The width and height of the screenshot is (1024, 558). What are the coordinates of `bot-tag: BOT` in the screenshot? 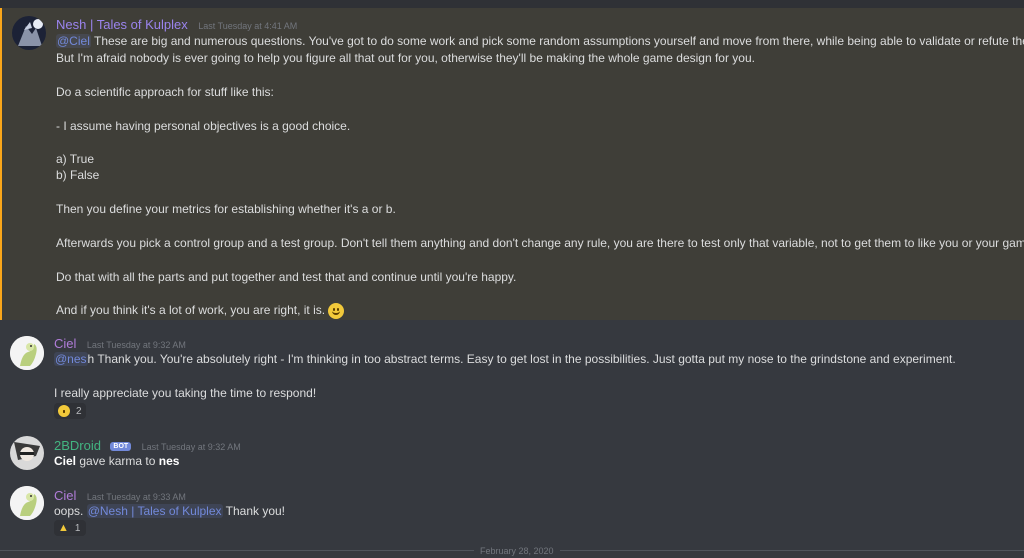 It's located at (121, 446).